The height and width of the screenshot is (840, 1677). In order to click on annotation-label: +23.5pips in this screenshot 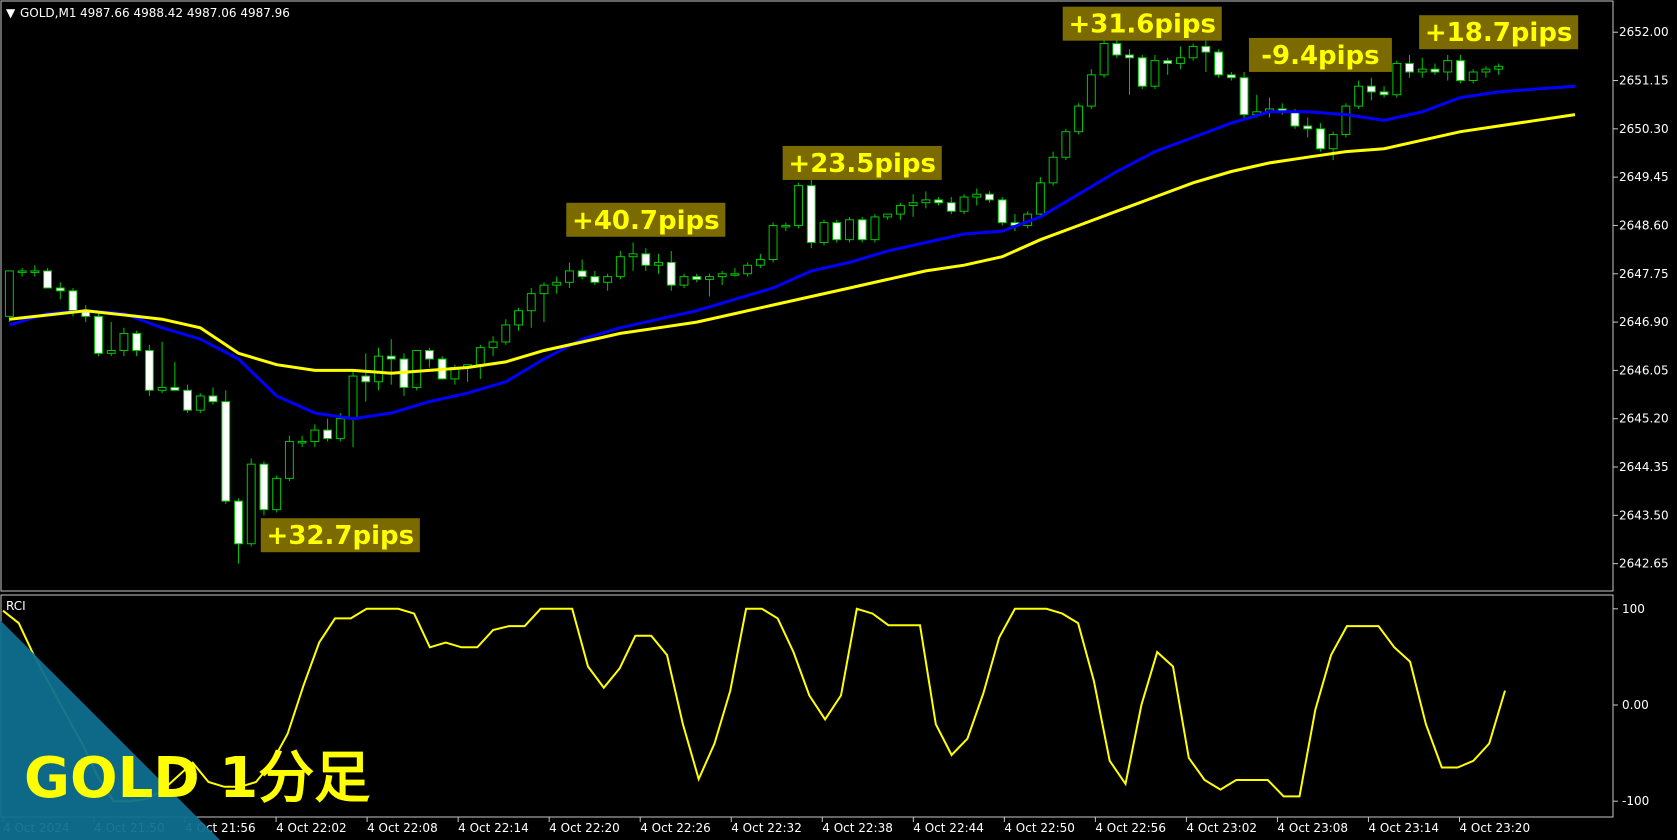, I will do `click(862, 164)`.